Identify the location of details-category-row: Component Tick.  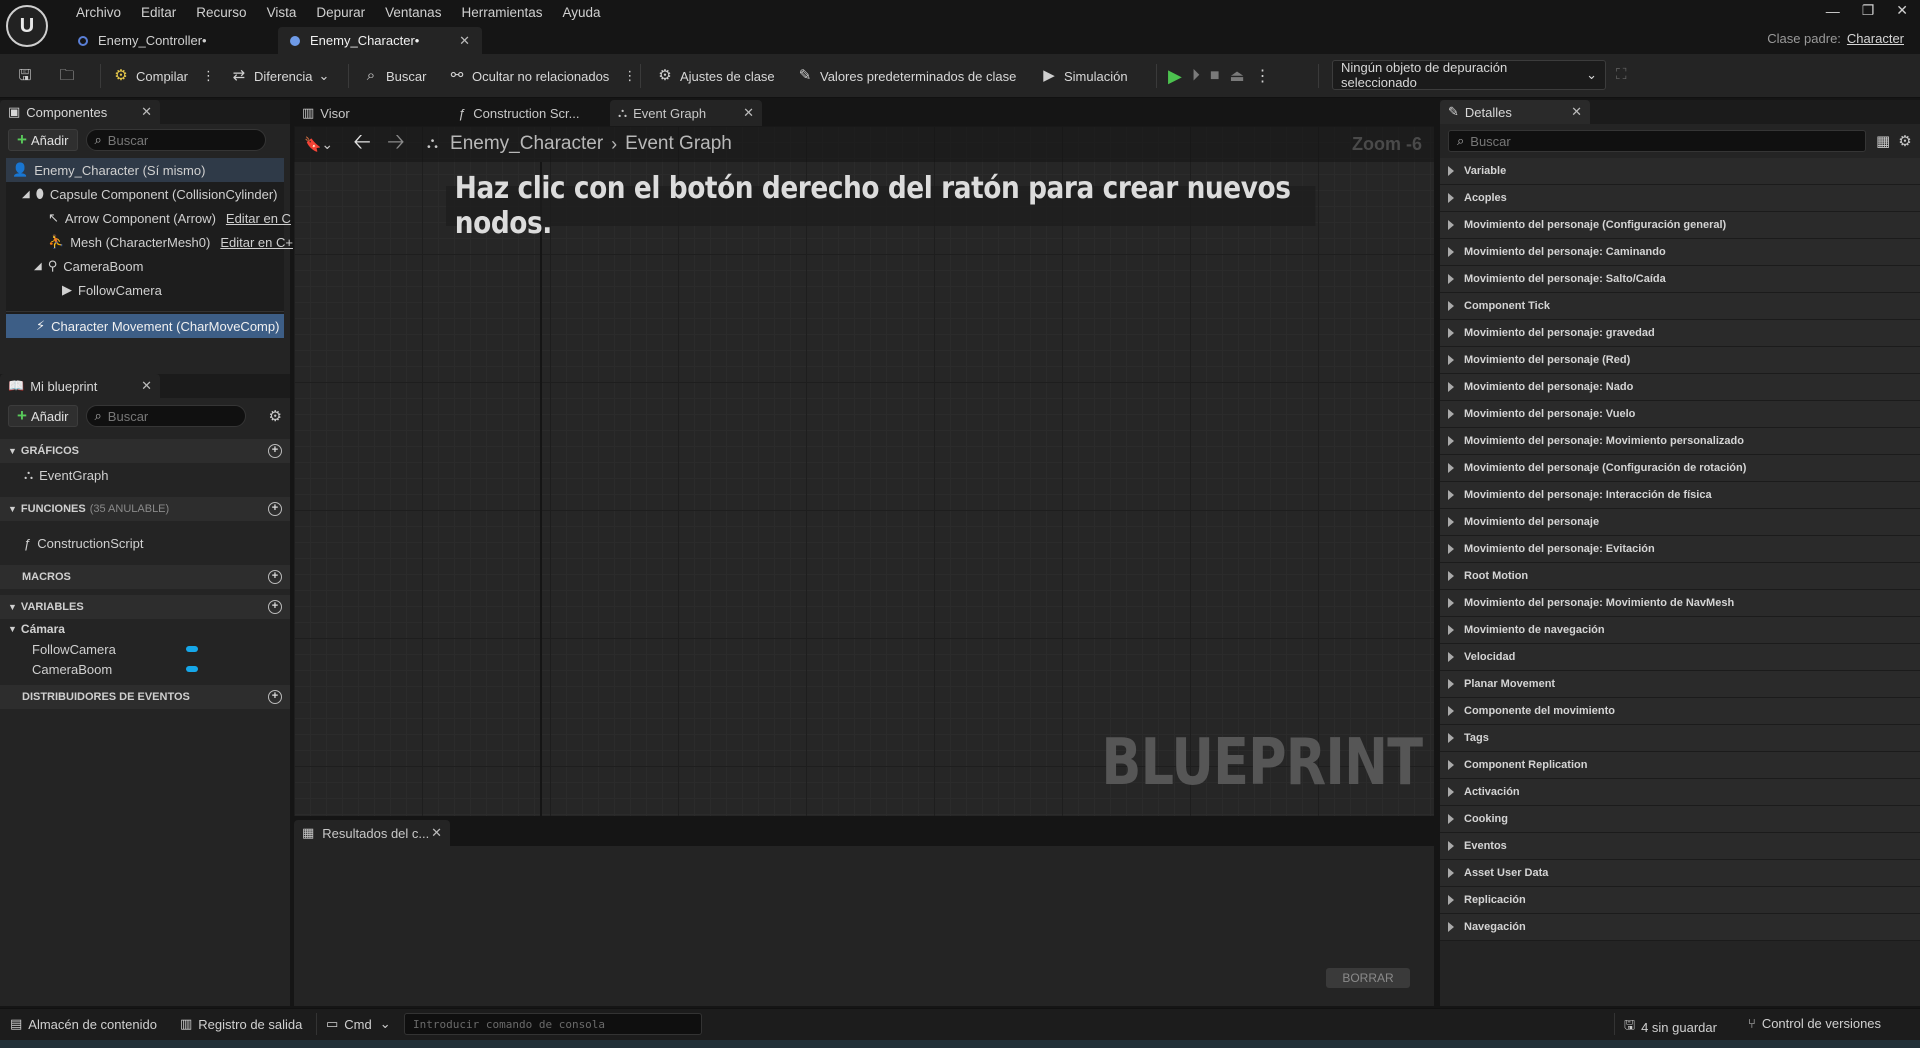
(1680, 306).